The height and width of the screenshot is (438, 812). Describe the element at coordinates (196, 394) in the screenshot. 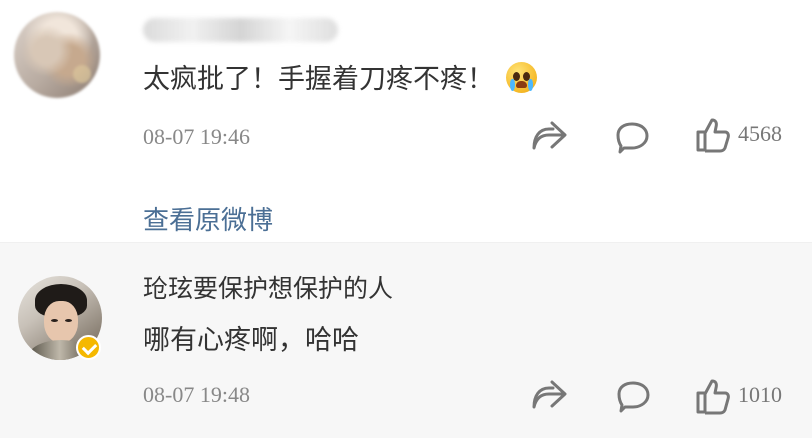

I see `reply-time: 08-07 19:48` at that location.